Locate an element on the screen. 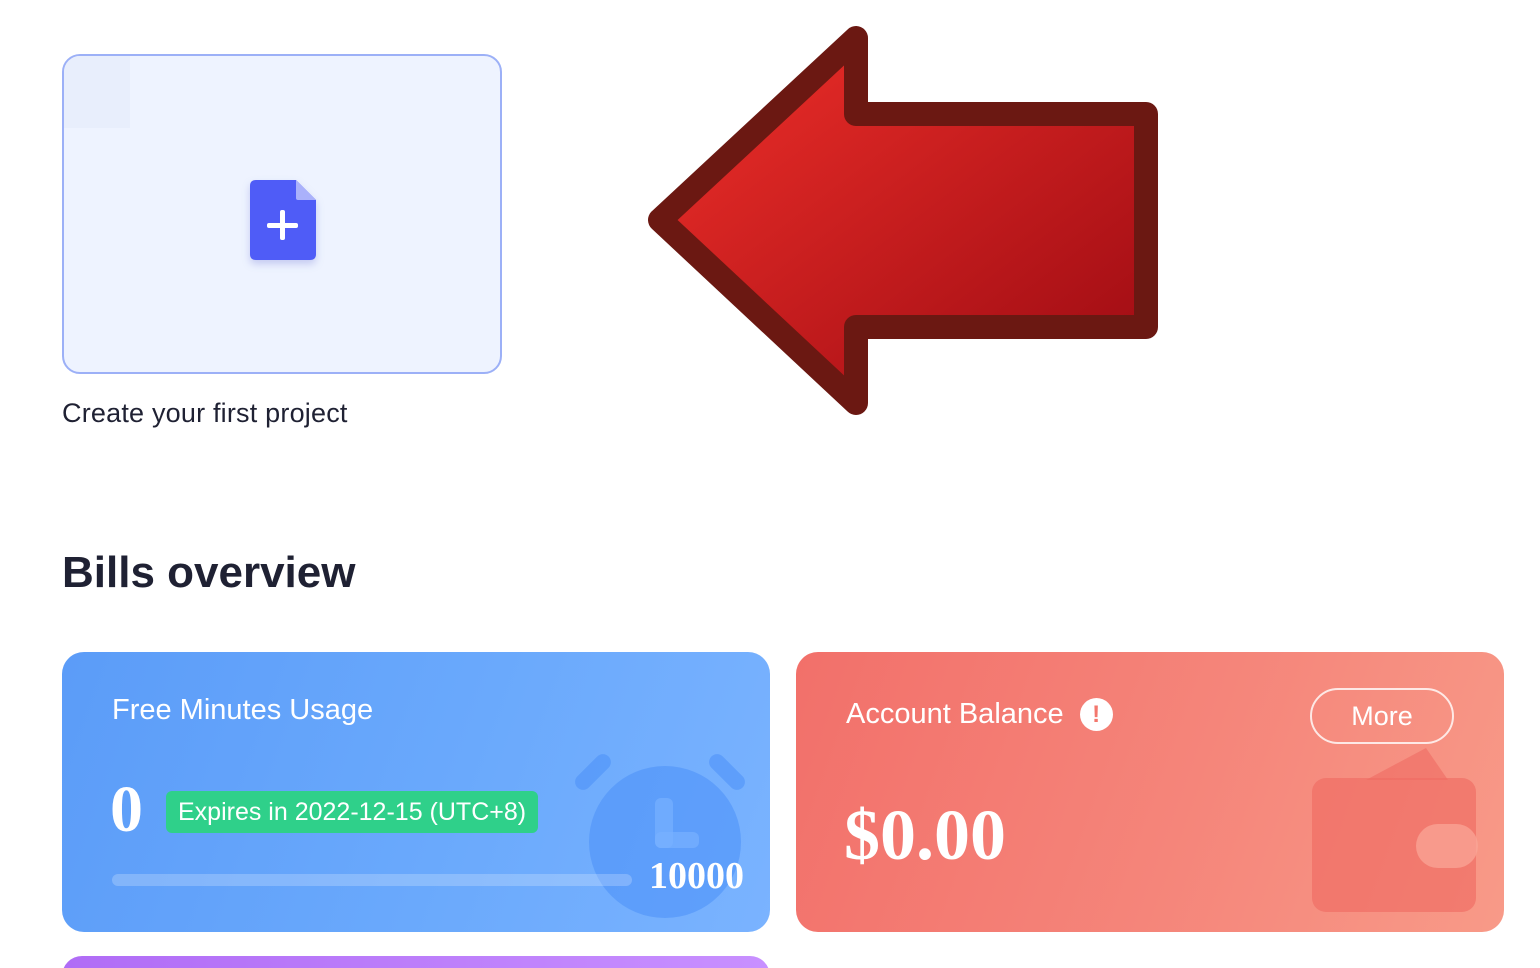  usage-total: 10000 is located at coordinates (696, 876).